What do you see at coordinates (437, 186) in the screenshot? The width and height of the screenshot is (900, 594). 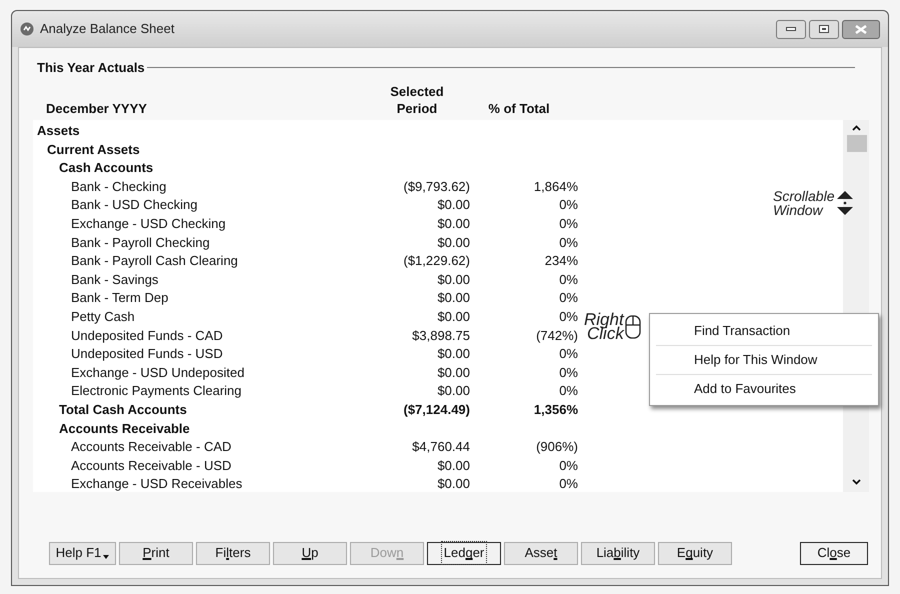 I see `amount-cell: ($9,793.62)` at bounding box center [437, 186].